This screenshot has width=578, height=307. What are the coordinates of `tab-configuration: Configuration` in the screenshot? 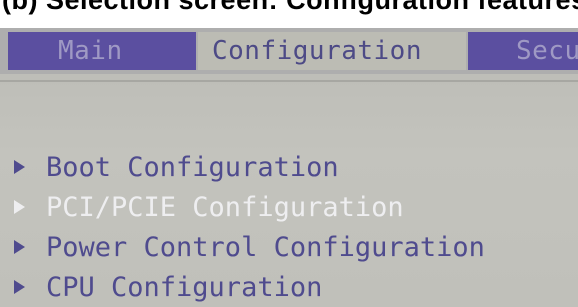 It's located at (332, 51).